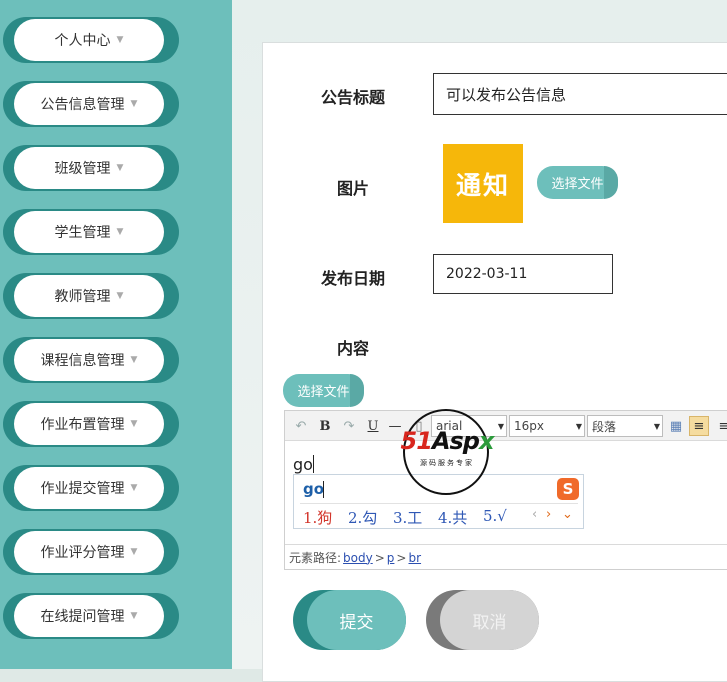 The width and height of the screenshot is (727, 682). I want to click on sidebar-item-question-management: 在线提问管理 ▼, so click(91, 616).